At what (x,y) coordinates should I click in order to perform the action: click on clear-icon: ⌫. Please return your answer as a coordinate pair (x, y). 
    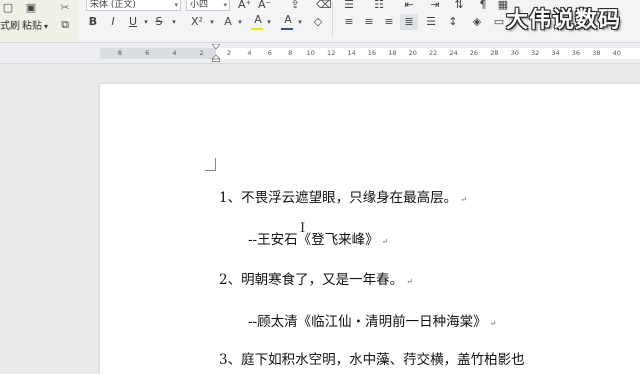
    Looking at the image, I should click on (324, 5).